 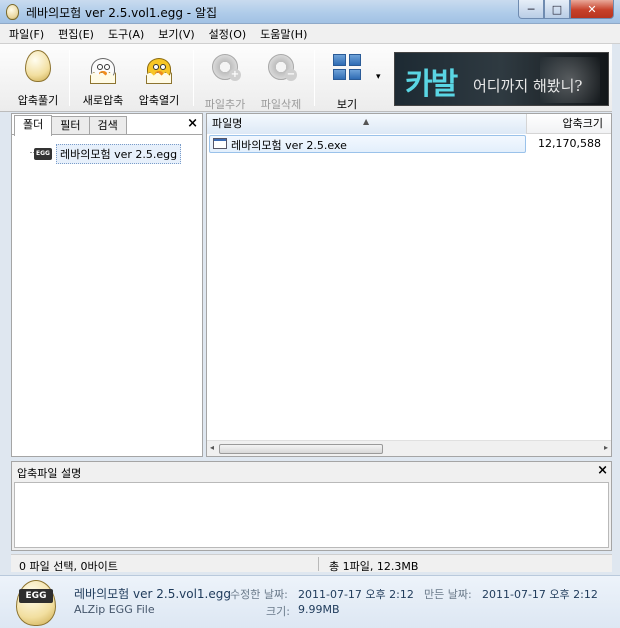 I want to click on view-grid-icon, so click(x=347, y=71).